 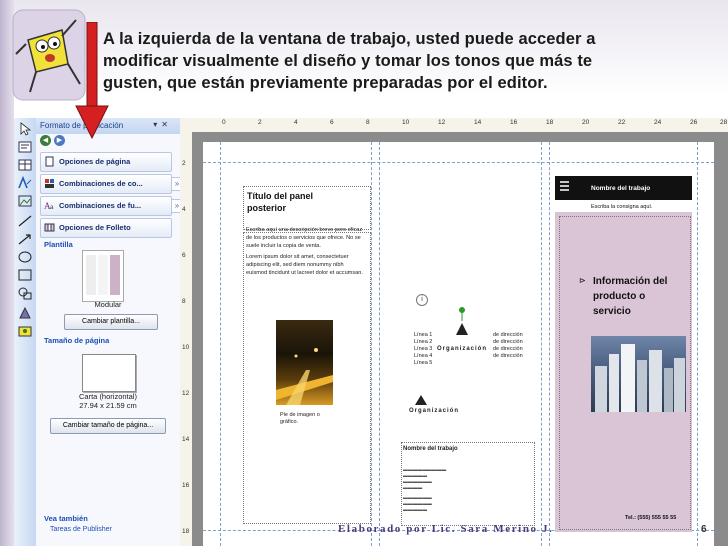 What do you see at coordinates (462, 327) in the screenshot?
I see `selection-handle-icon` at bounding box center [462, 327].